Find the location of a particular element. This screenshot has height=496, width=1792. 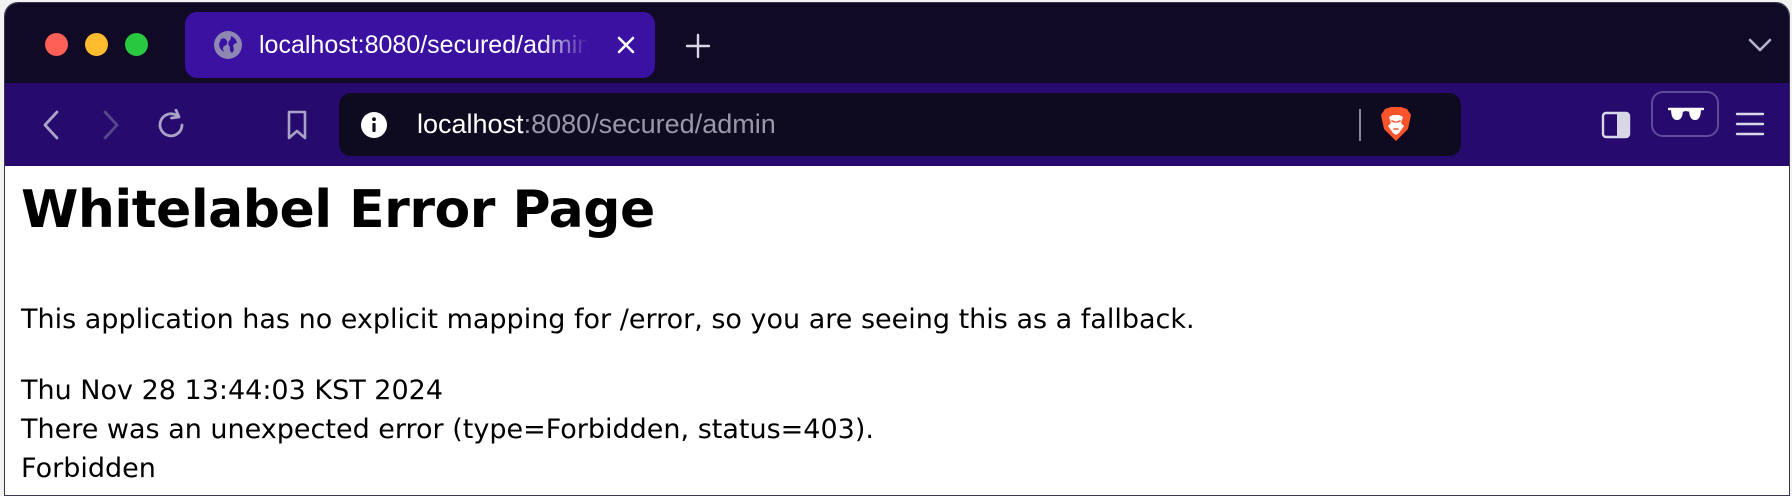

tab-active: localhost:8080/secured/admin is located at coordinates (420, 45).